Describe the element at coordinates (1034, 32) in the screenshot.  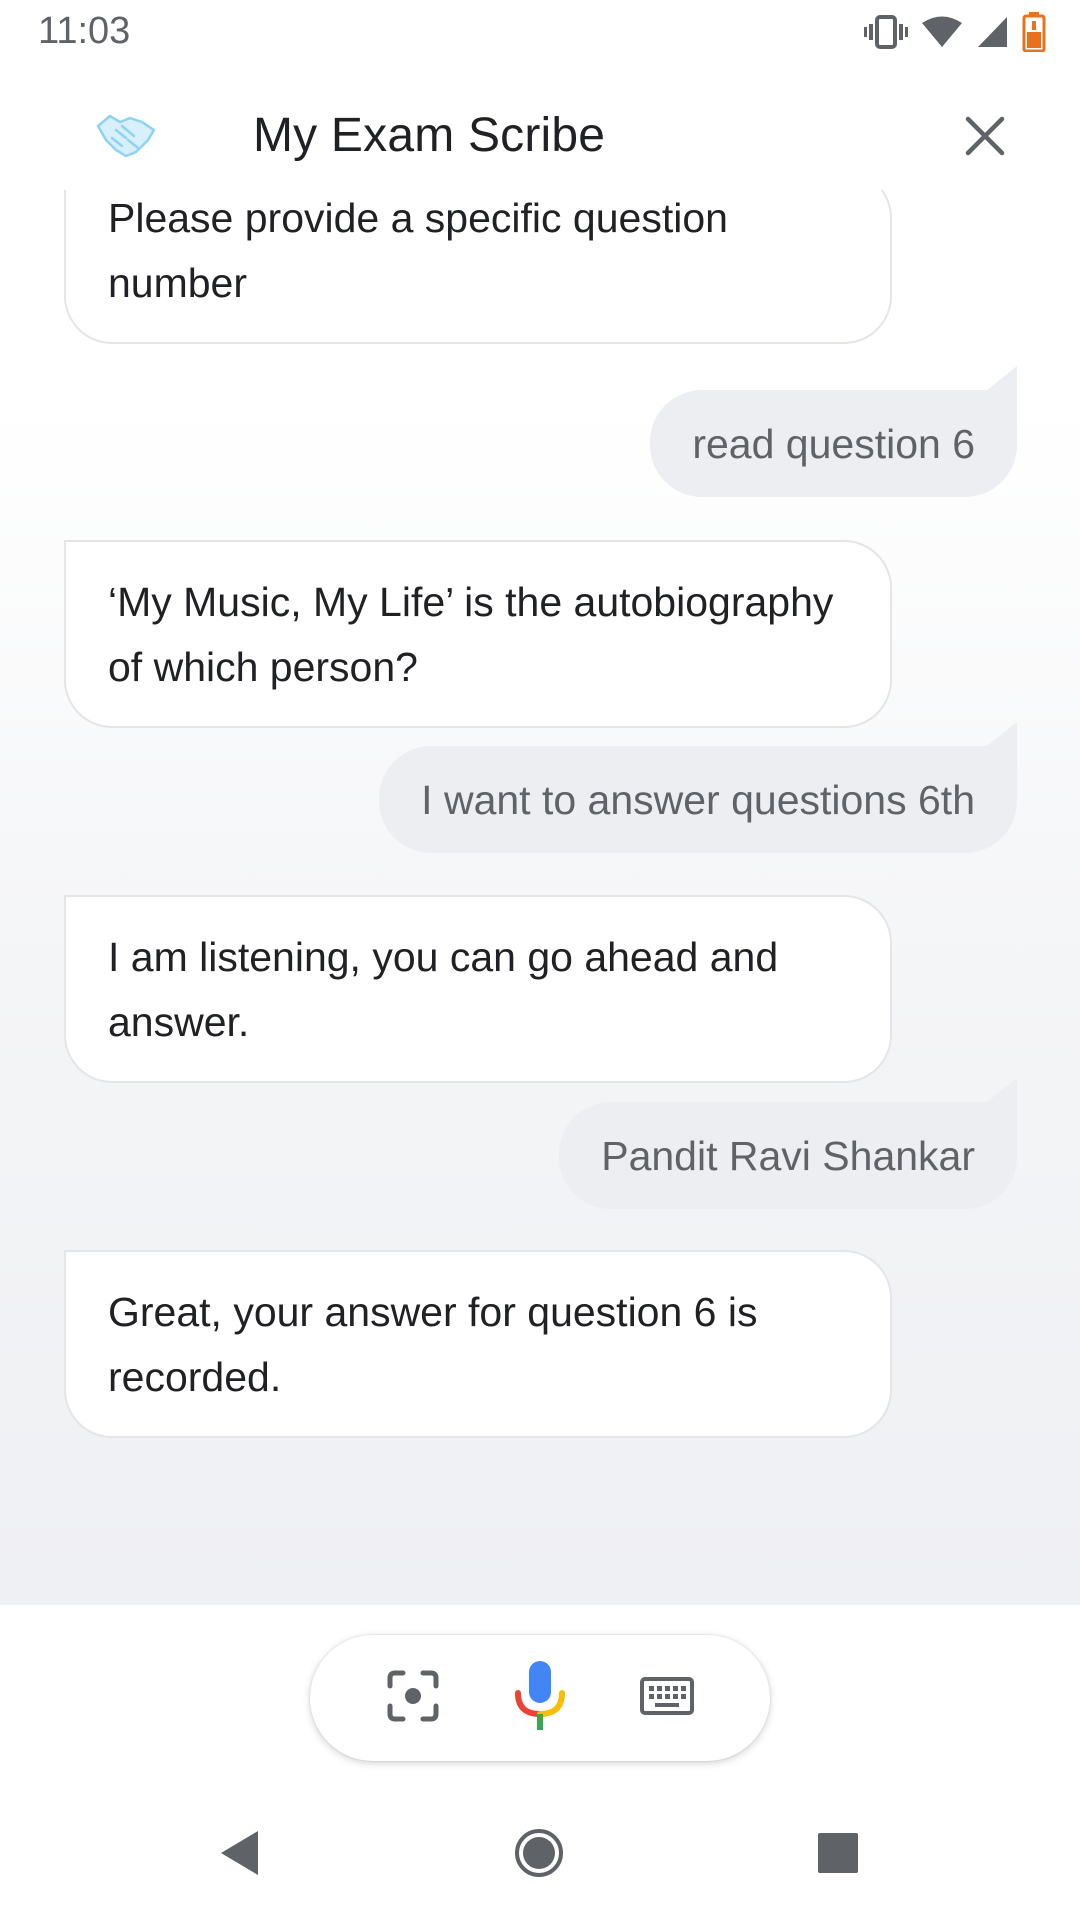
I see `battery-low-icon` at that location.